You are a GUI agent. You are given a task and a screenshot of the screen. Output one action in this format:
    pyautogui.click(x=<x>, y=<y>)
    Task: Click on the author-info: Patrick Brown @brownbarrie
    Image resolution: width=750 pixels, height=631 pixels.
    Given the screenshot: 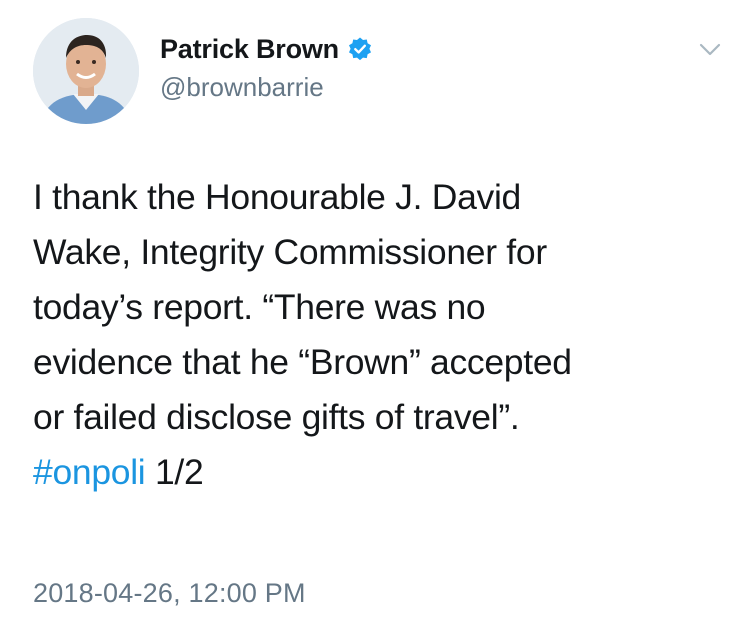 What is the action you would take?
    pyautogui.click(x=266, y=67)
    